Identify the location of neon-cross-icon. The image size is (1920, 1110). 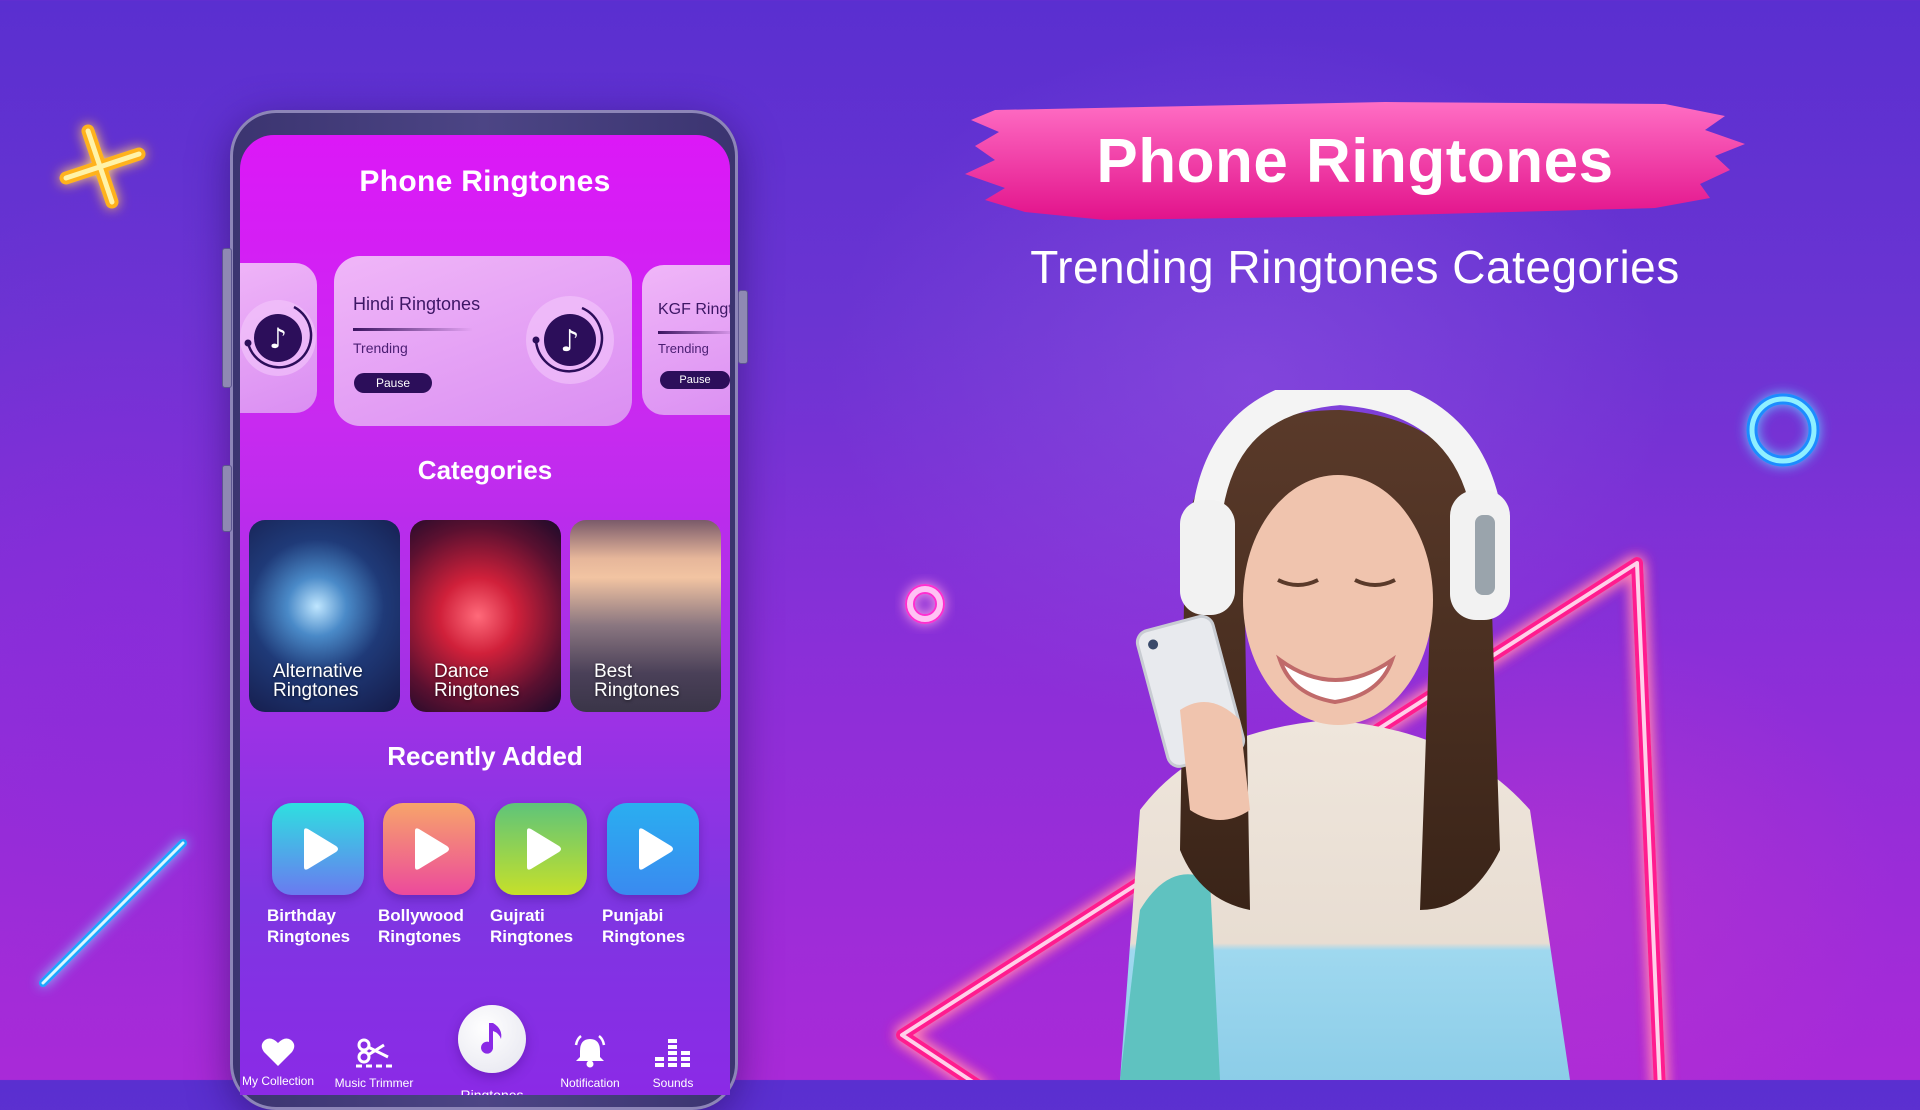
(102, 166).